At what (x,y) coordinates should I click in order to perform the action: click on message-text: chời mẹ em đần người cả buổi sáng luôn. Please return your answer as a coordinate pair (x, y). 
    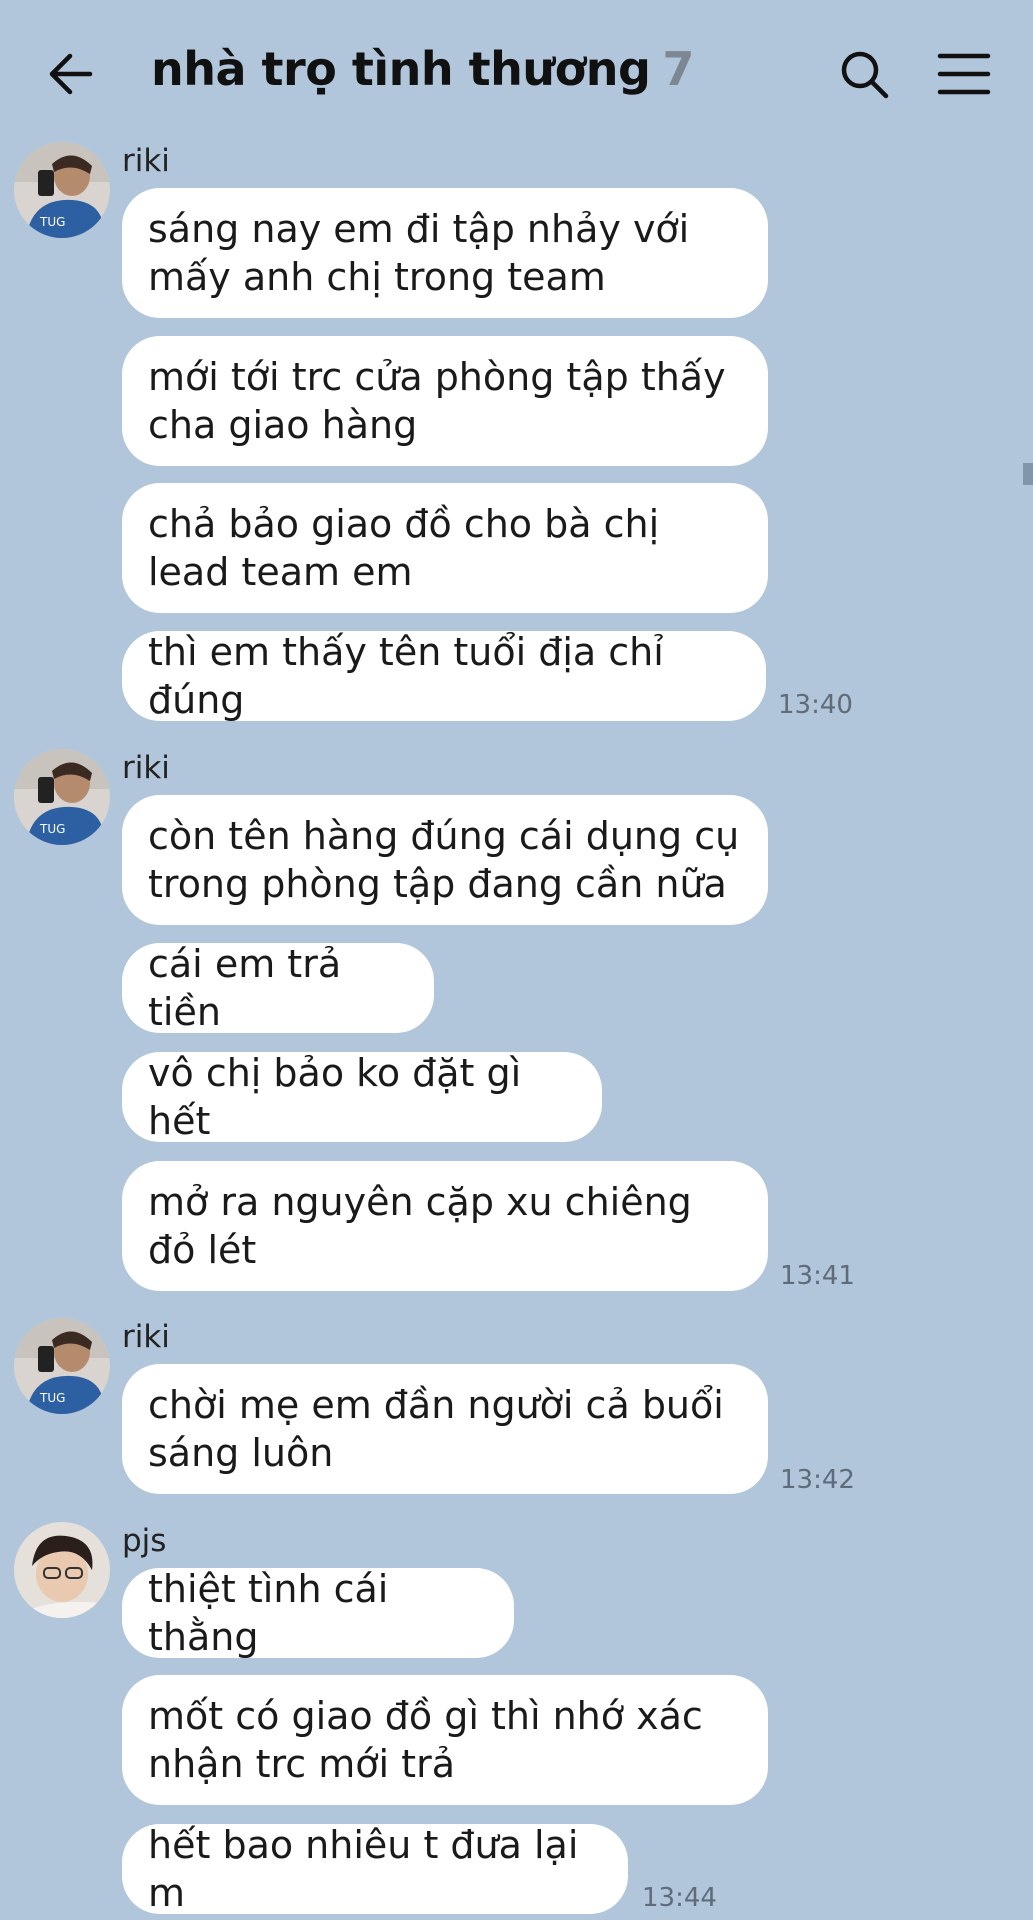
    Looking at the image, I should click on (436, 1429).